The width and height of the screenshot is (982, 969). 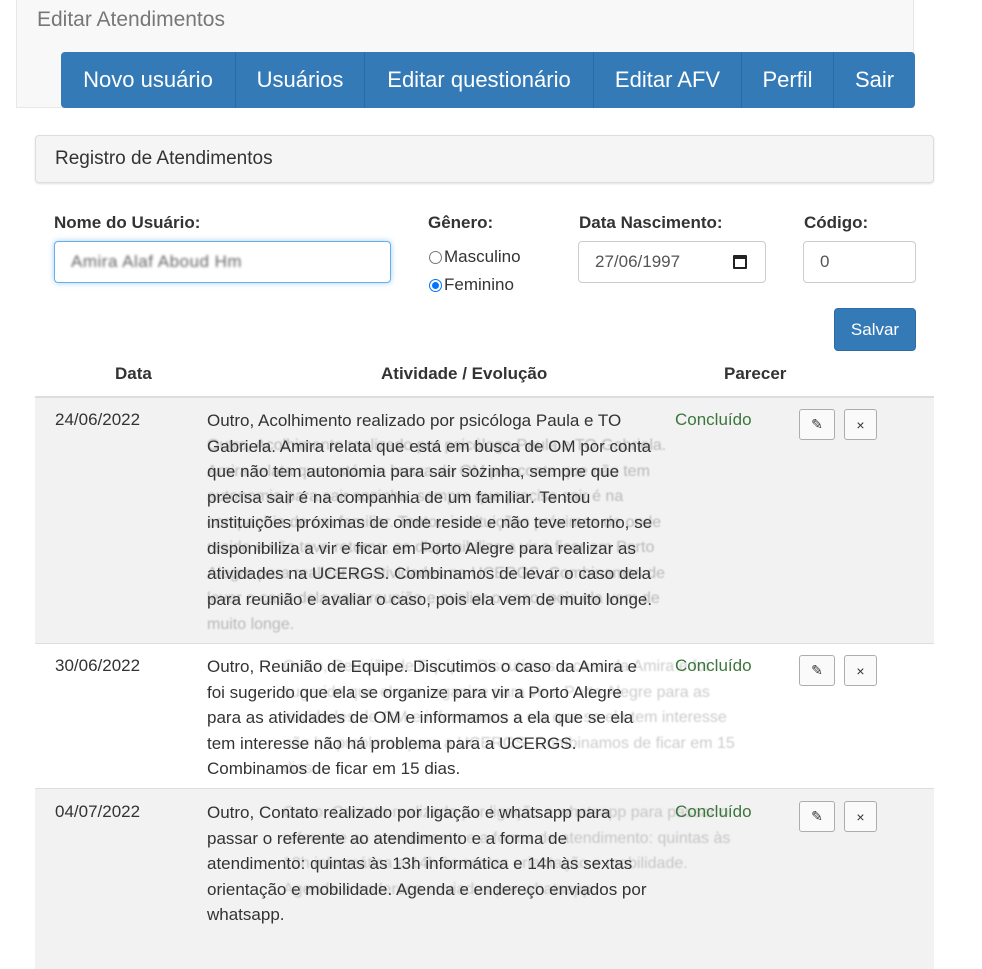 I want to click on section-title: Registro de Atendimentos, so click(x=164, y=158).